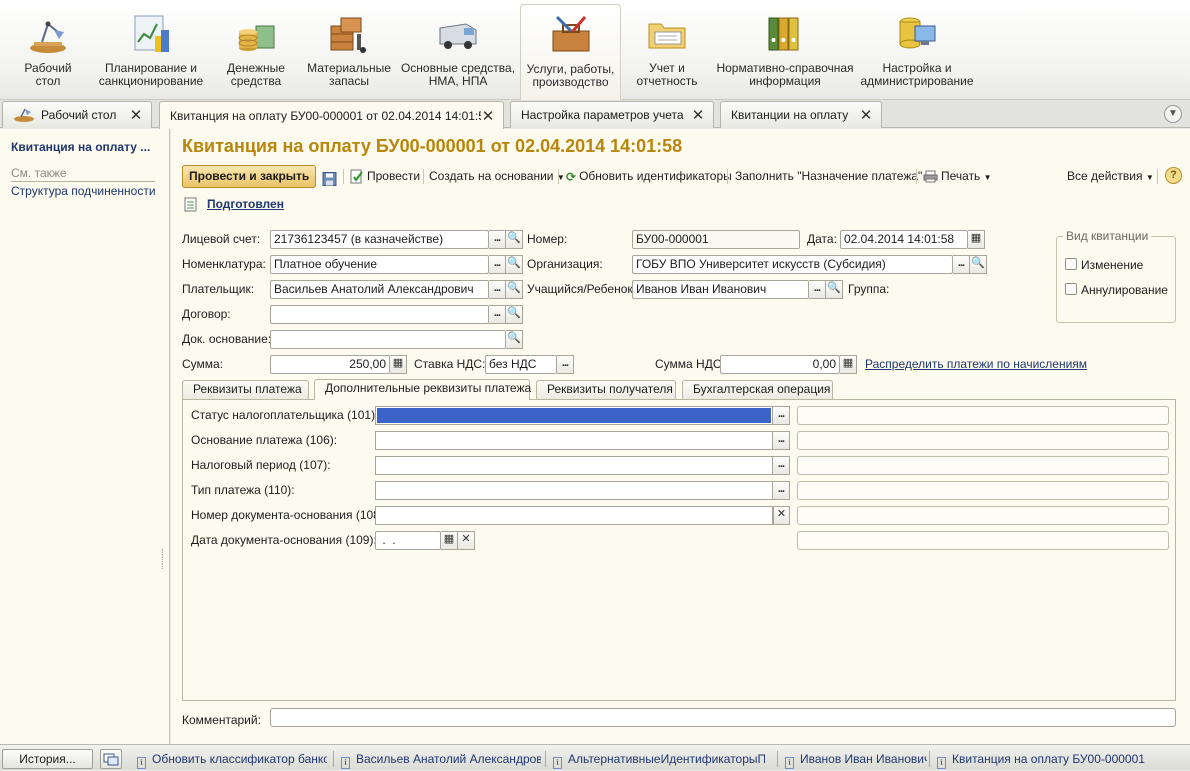 This screenshot has width=1190, height=771. I want to click on section-money: Денежные средства, so click(256, 52).